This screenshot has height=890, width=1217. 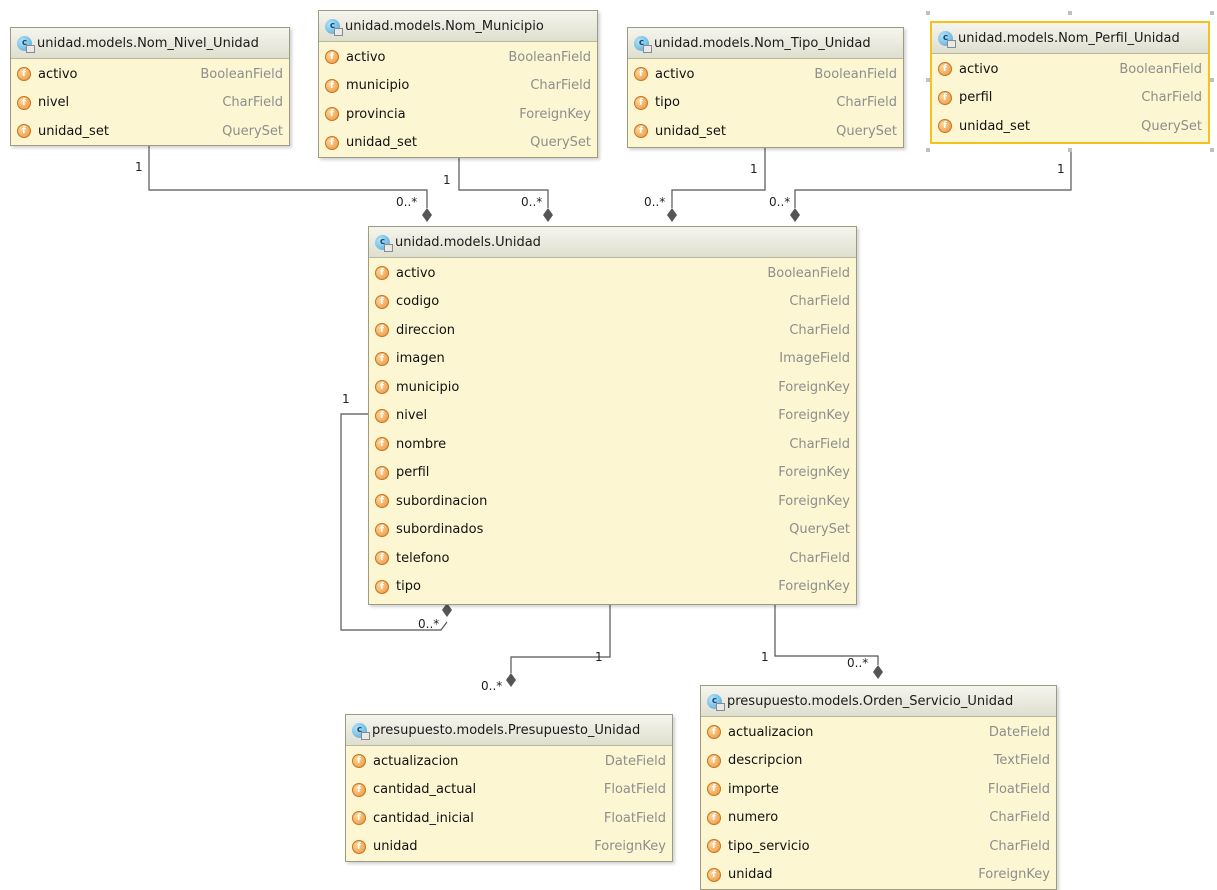 I want to click on field-row: f cantidad_actual FloatField, so click(x=509, y=790).